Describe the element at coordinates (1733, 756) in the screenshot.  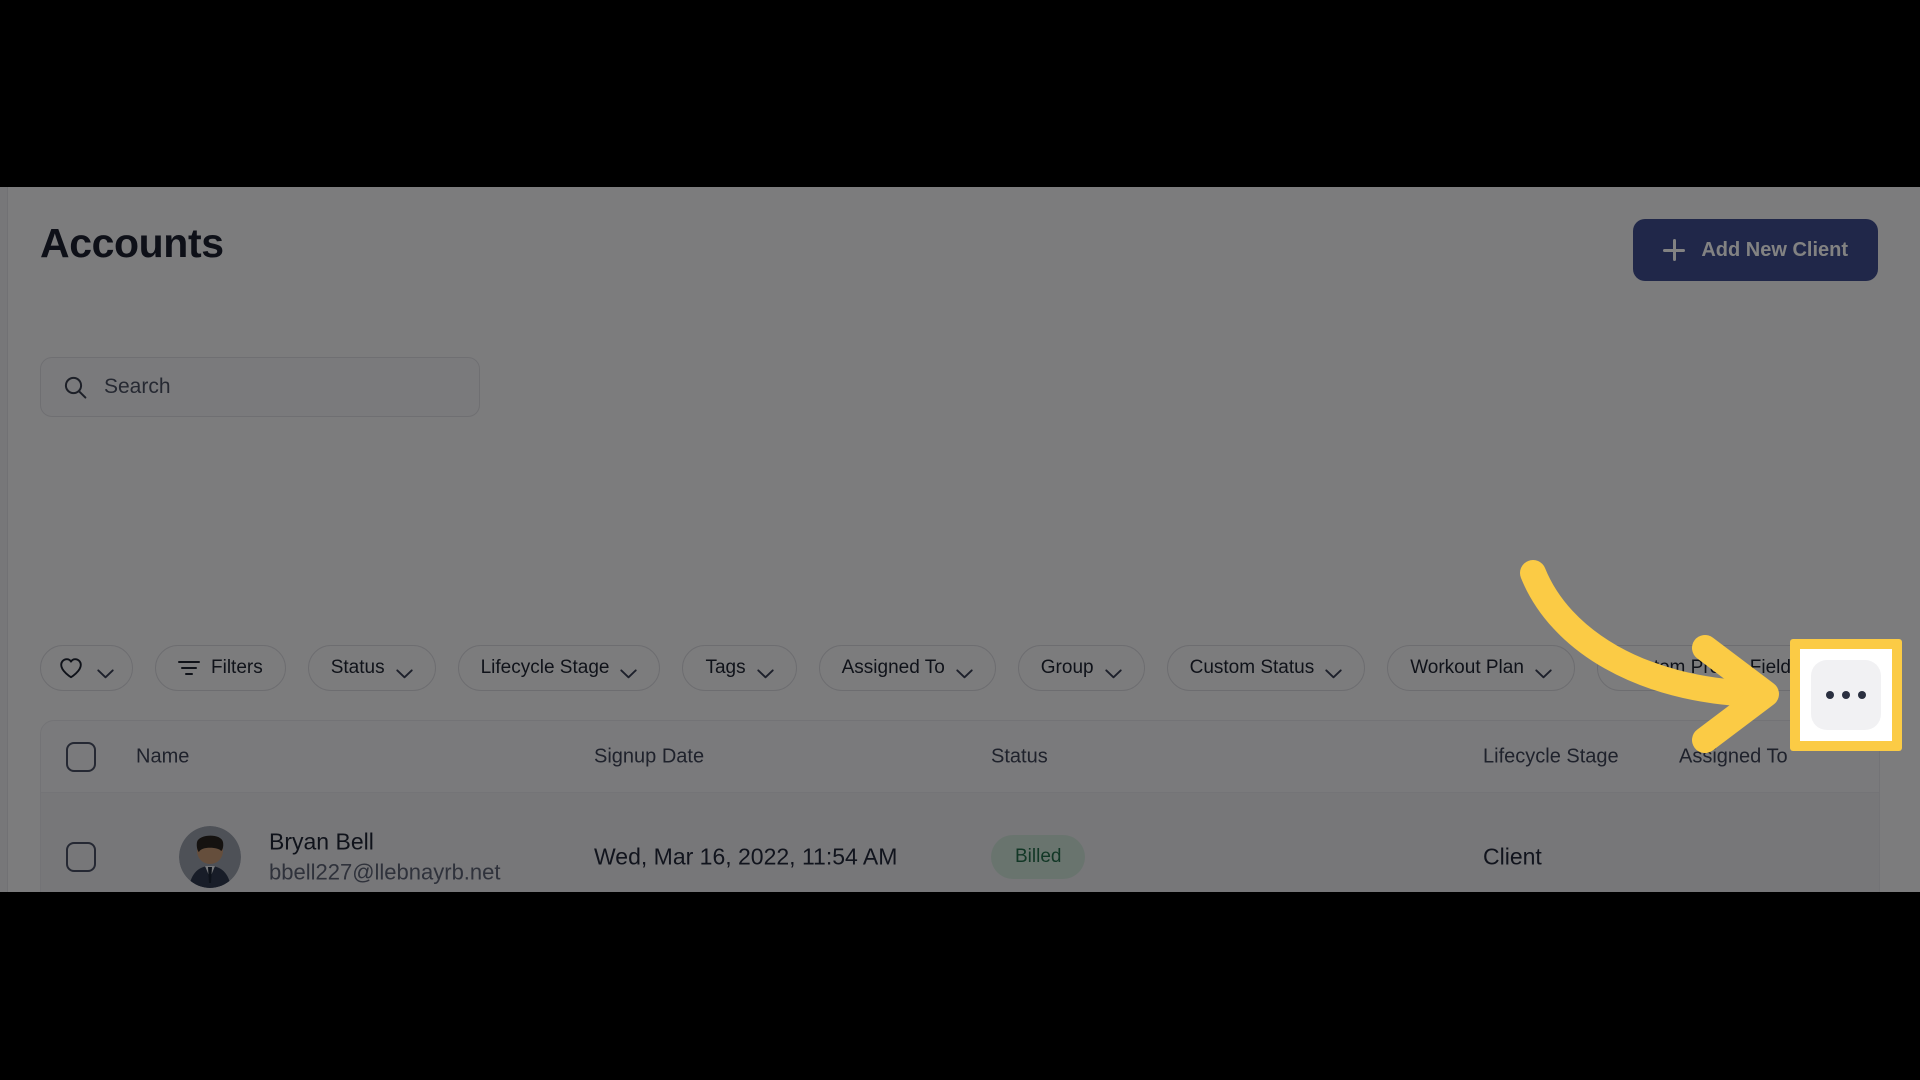
I see `column-header-assigned-to: Assigned To` at that location.